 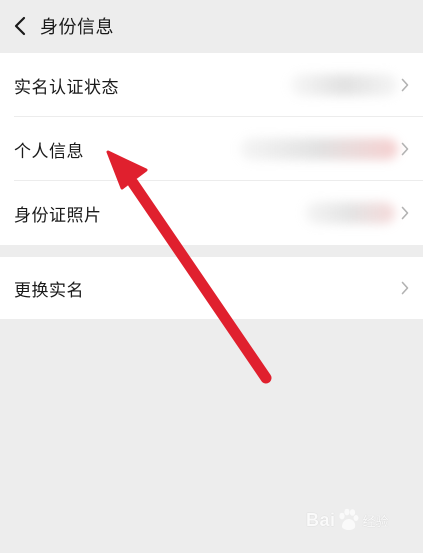 I want to click on cell-id-card-photo: 身份证照片, so click(x=211, y=213).